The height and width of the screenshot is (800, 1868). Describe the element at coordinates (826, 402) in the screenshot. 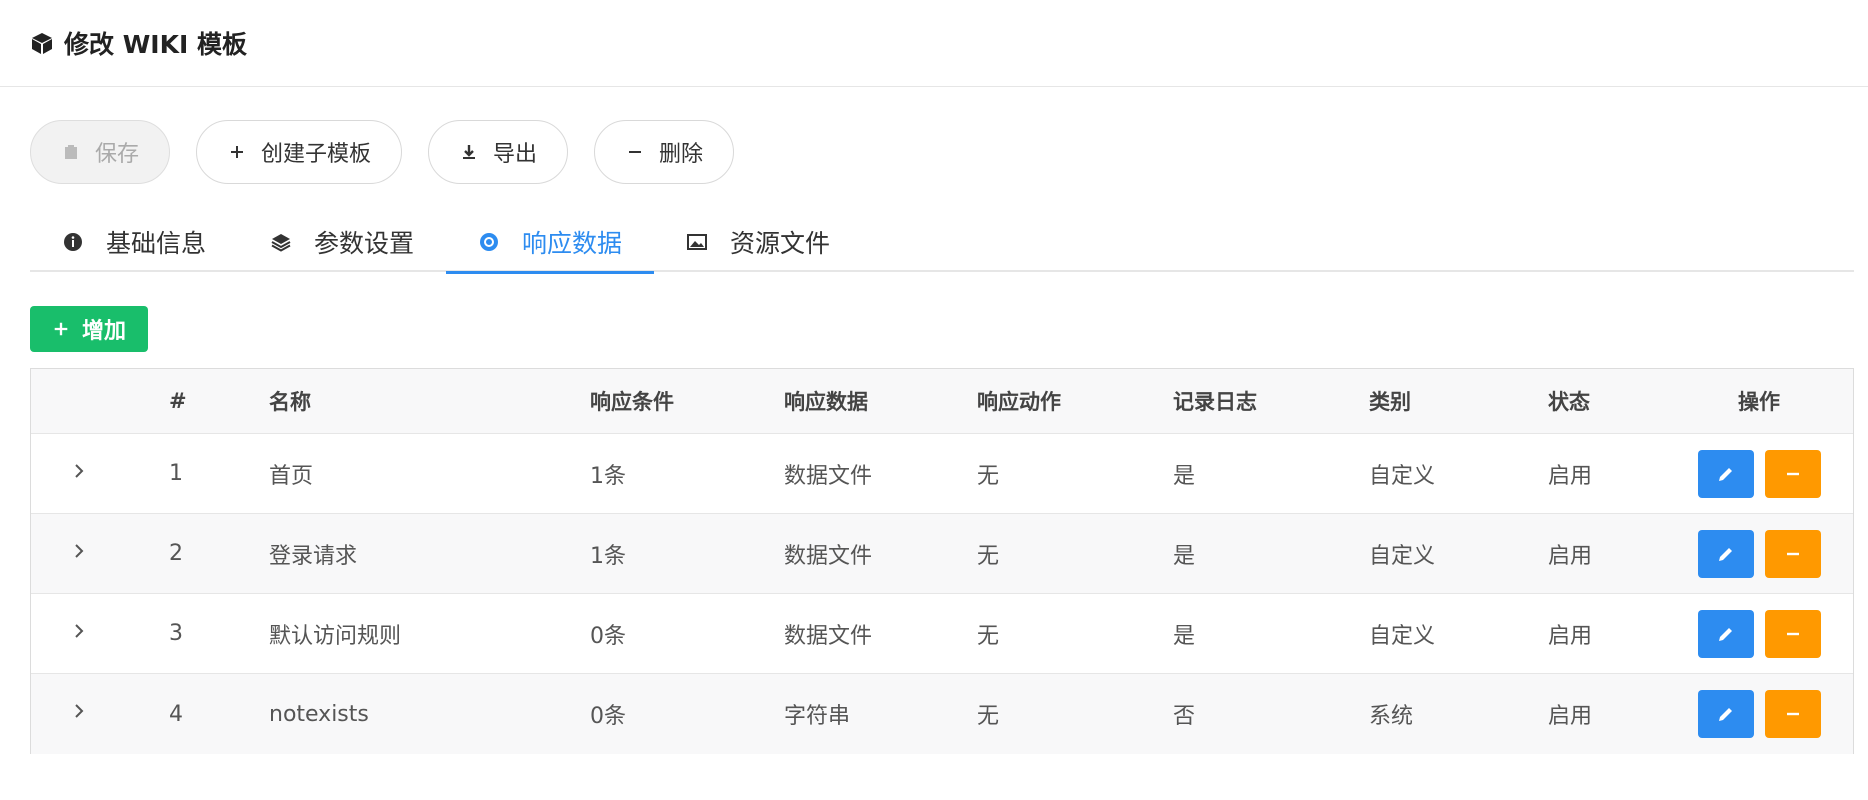

I see `header-data: 响应数据` at that location.